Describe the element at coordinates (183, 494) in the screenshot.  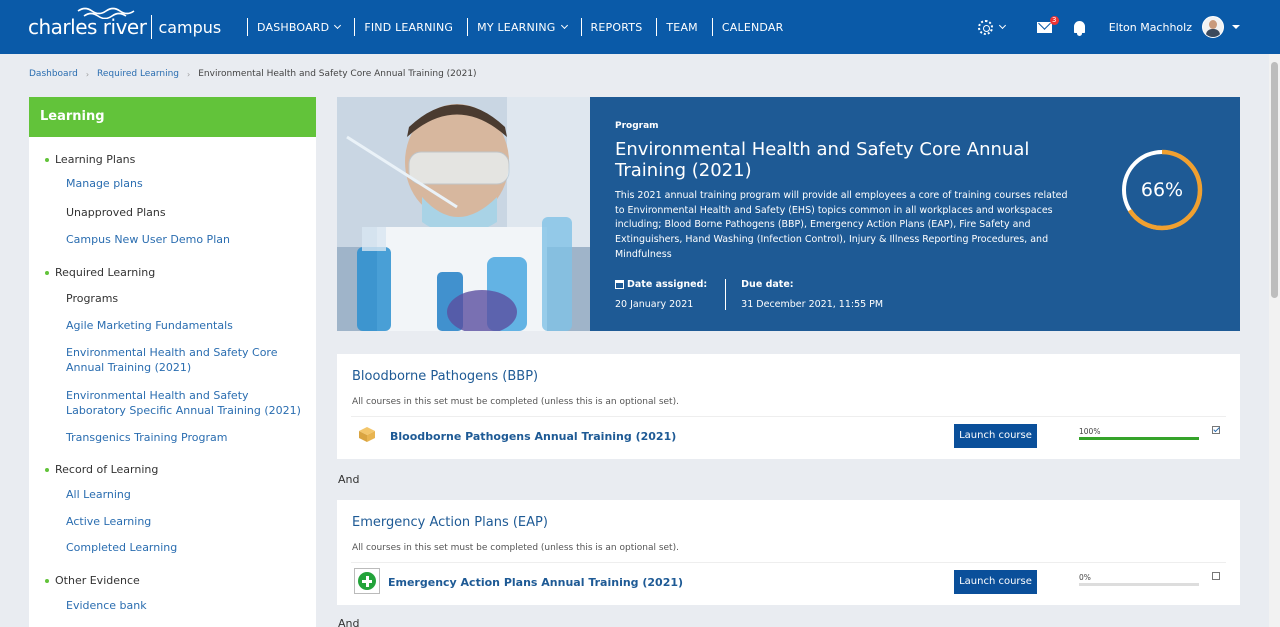
I see `sidebar-item-all-learning: All Learning` at that location.